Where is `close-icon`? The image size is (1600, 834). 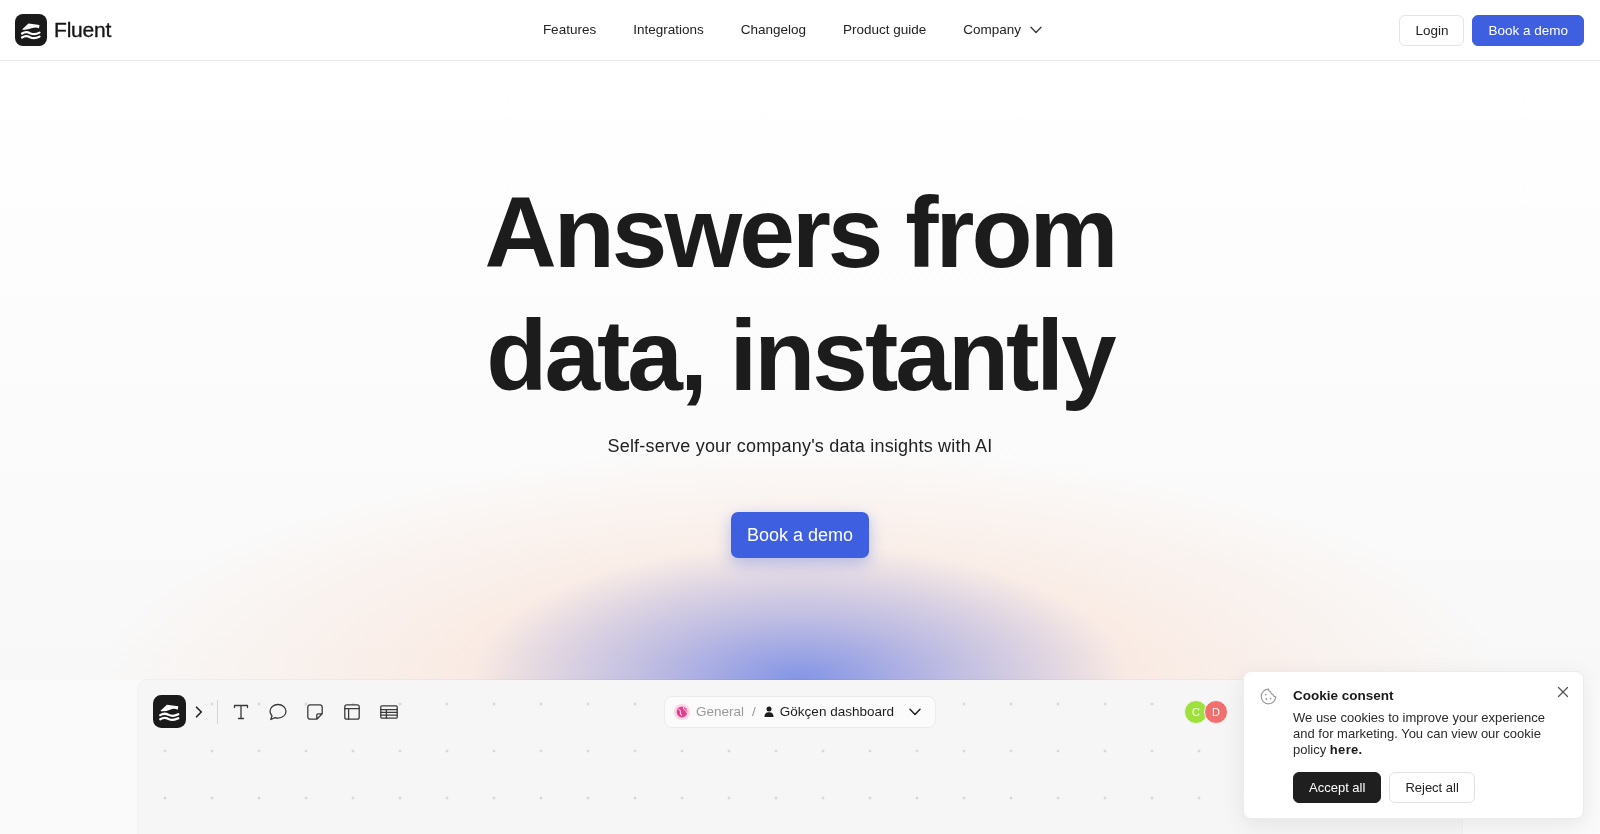 close-icon is located at coordinates (1563, 692).